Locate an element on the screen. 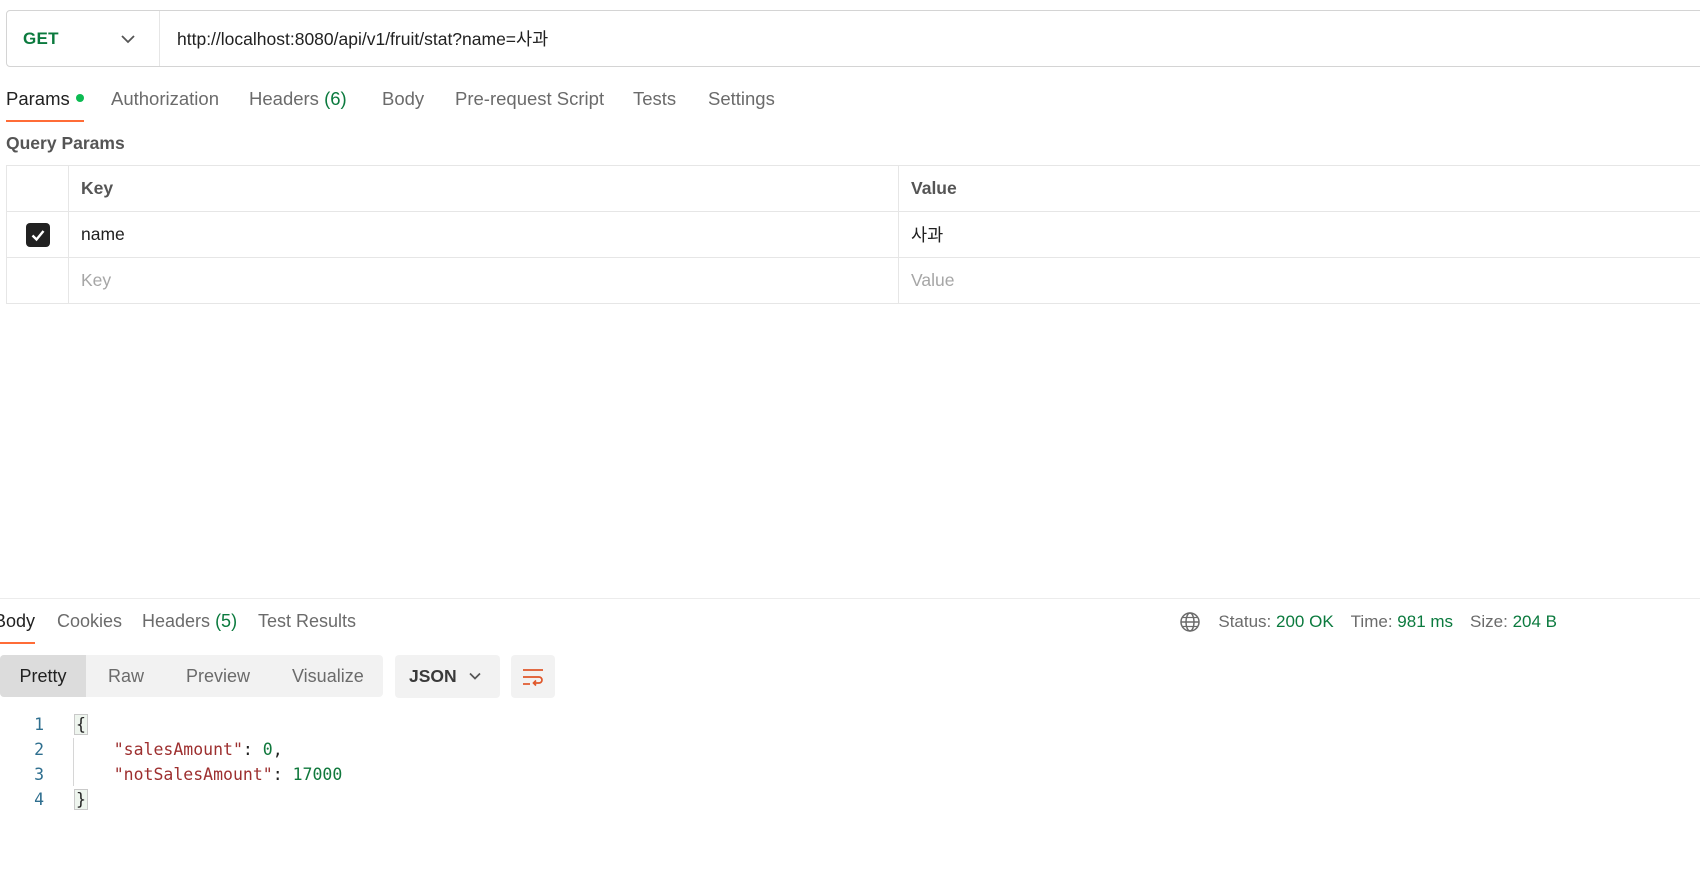 This screenshot has height=884, width=1700. globe-icon is located at coordinates (1190, 622).